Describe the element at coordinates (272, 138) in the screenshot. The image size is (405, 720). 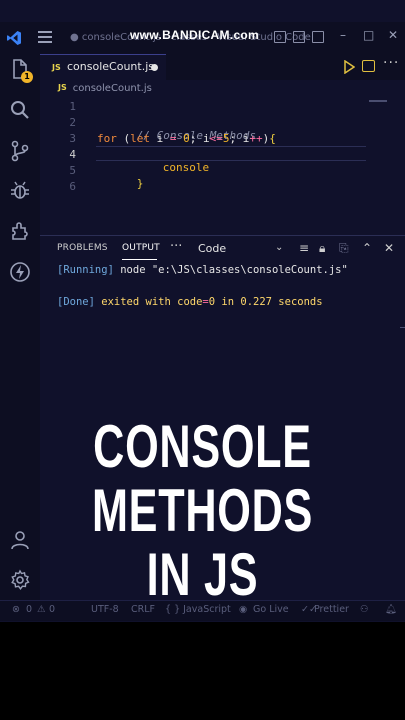
I see `code-brace: {` at that location.